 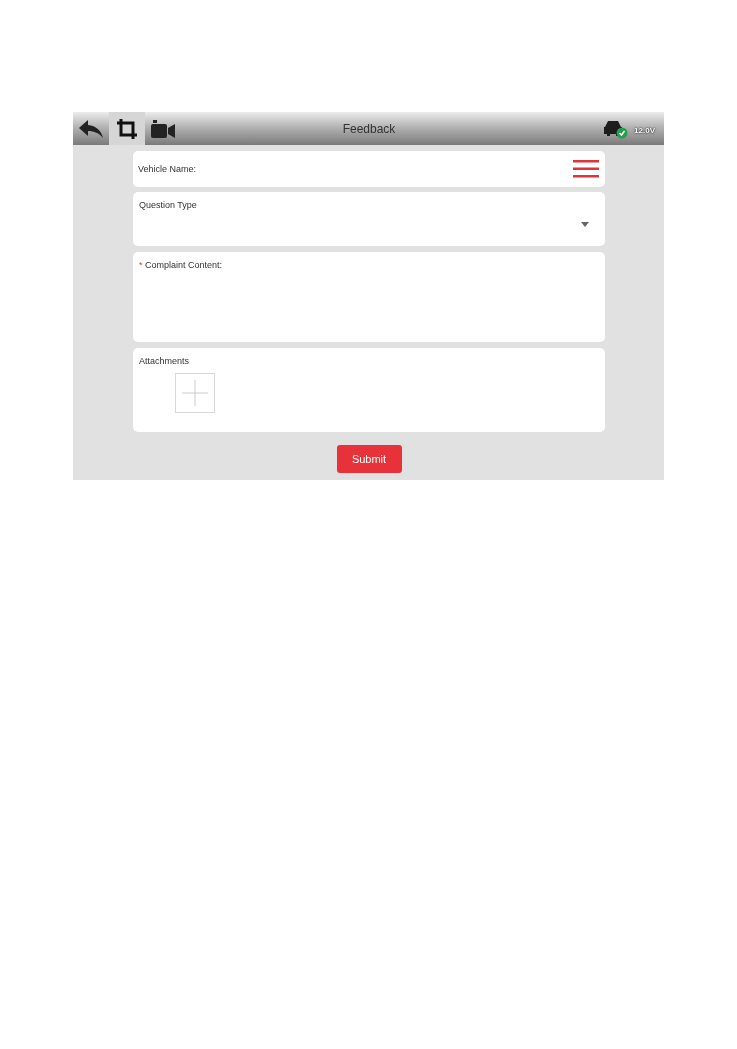 I want to click on back-arrow-icon, so click(x=91, y=128).